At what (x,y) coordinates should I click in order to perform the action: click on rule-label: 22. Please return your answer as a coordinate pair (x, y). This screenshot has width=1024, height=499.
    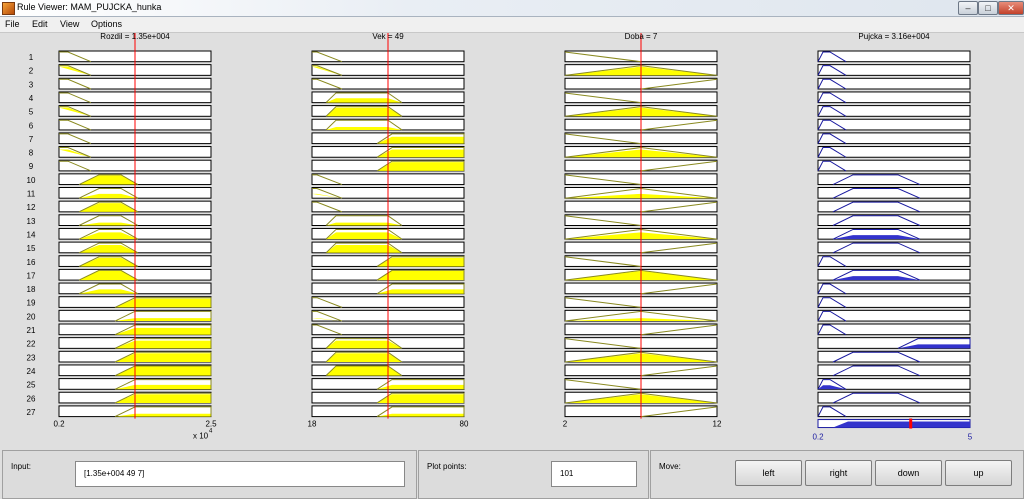
    Looking at the image, I should click on (31, 344).